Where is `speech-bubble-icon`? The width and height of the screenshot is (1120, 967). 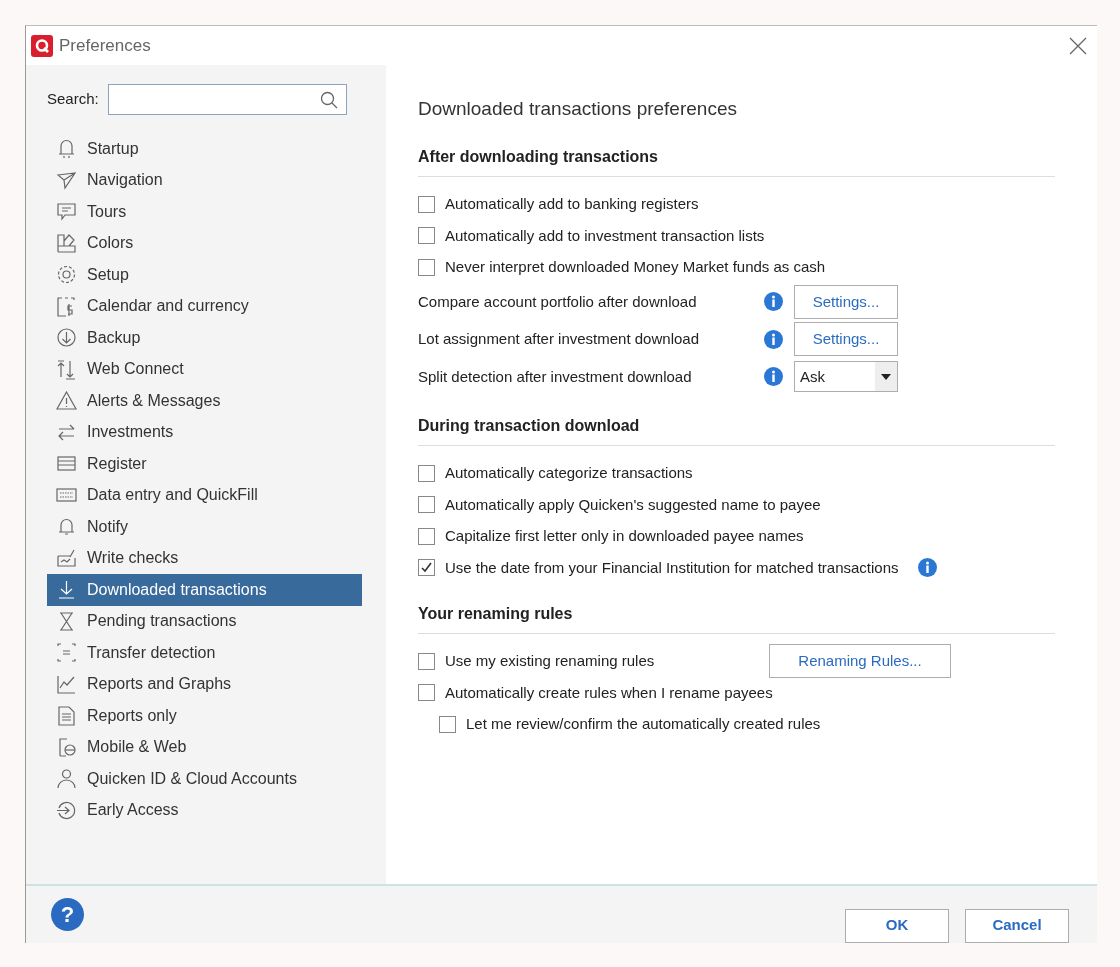
speech-bubble-icon is located at coordinates (66, 212).